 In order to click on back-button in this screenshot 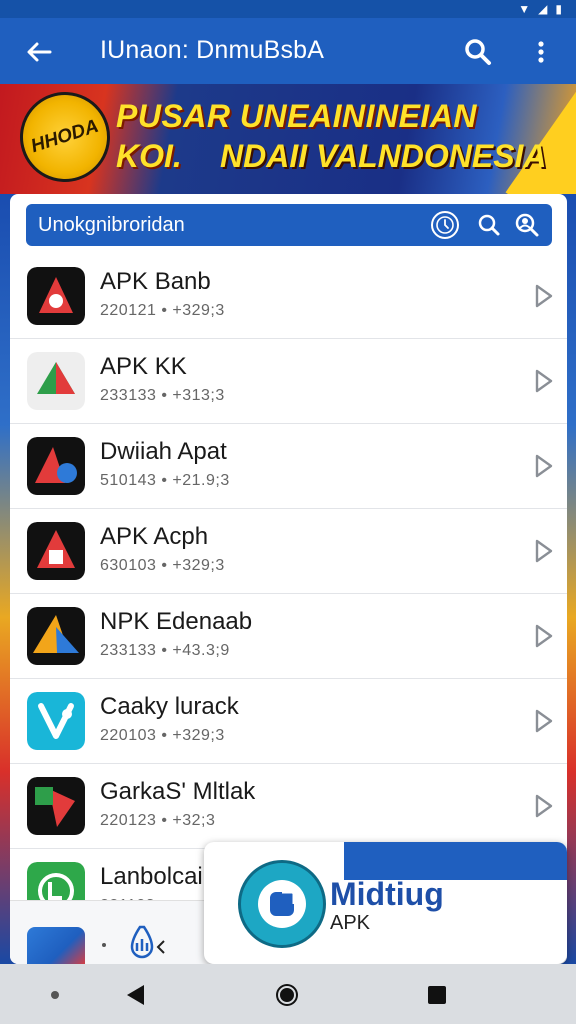, I will do `click(39, 52)`.